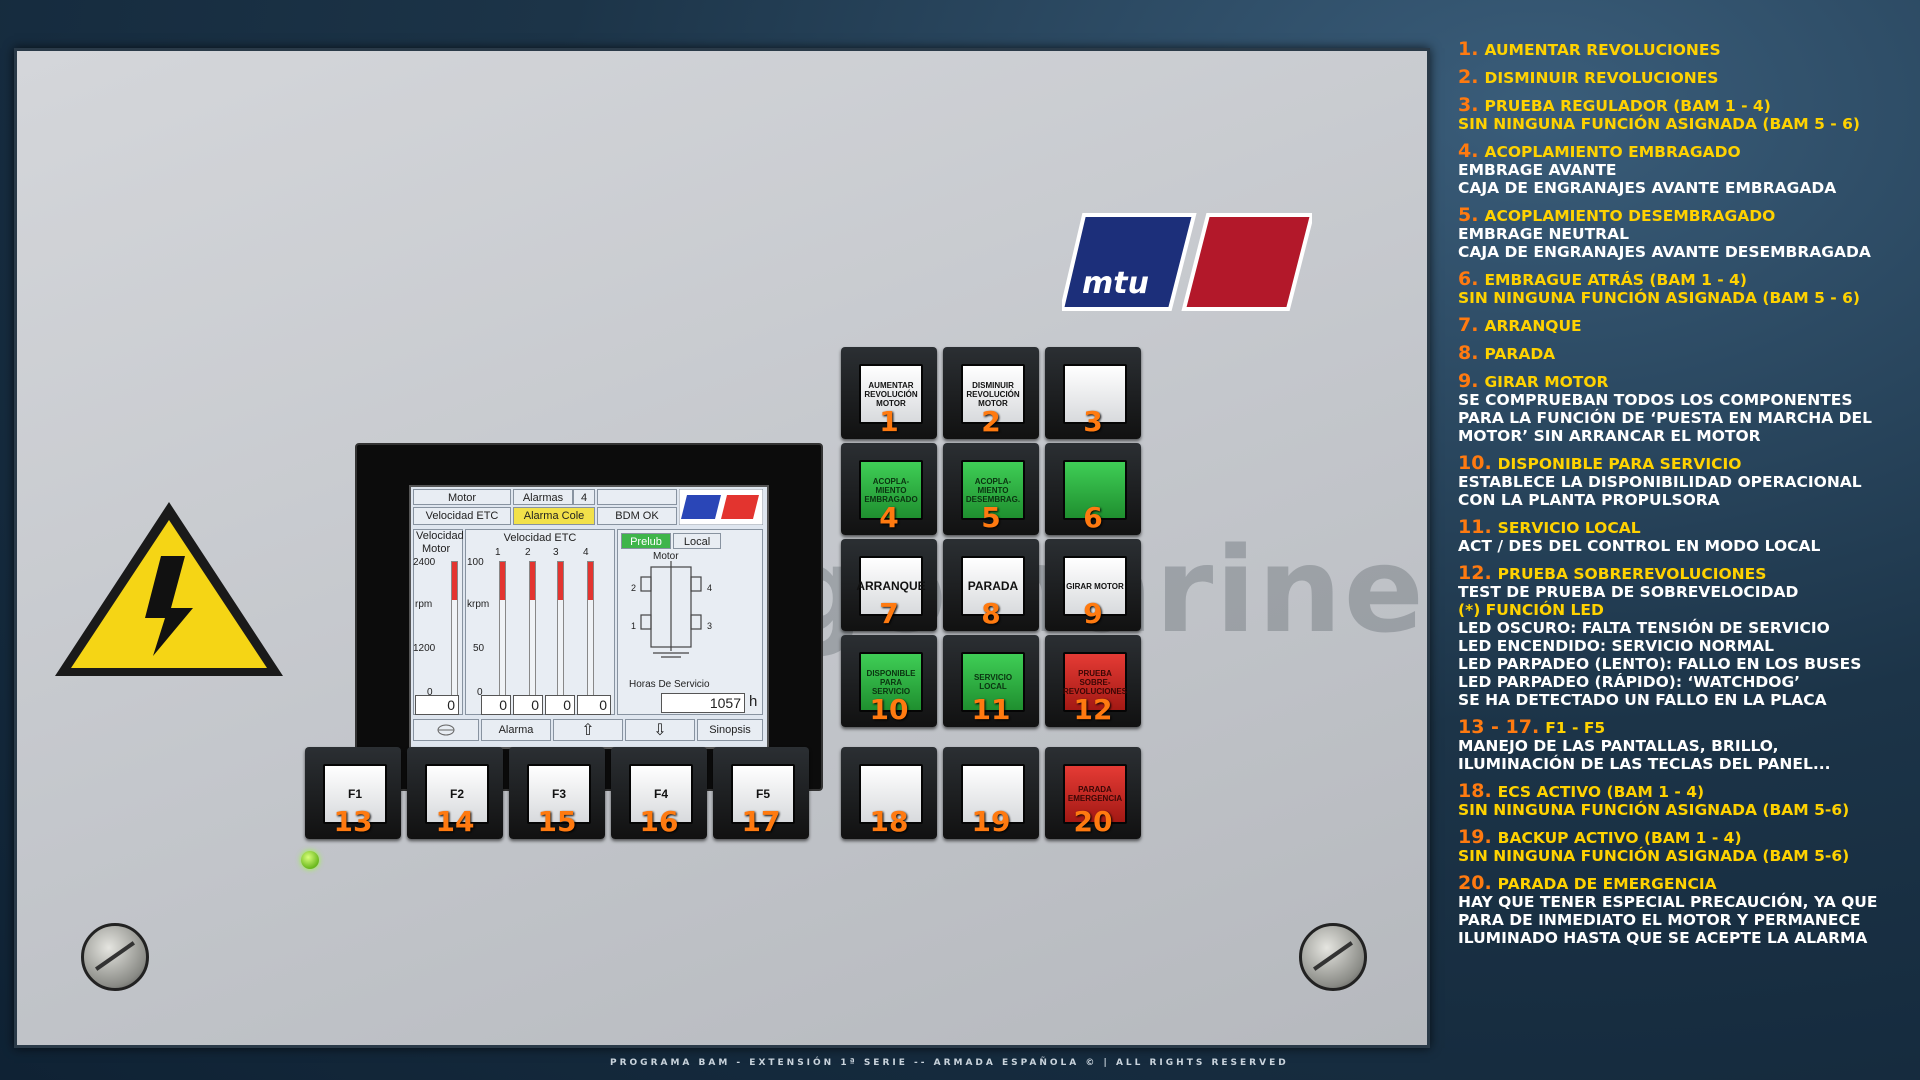 The height and width of the screenshot is (1080, 1920). I want to click on key-number: 4, so click(889, 517).